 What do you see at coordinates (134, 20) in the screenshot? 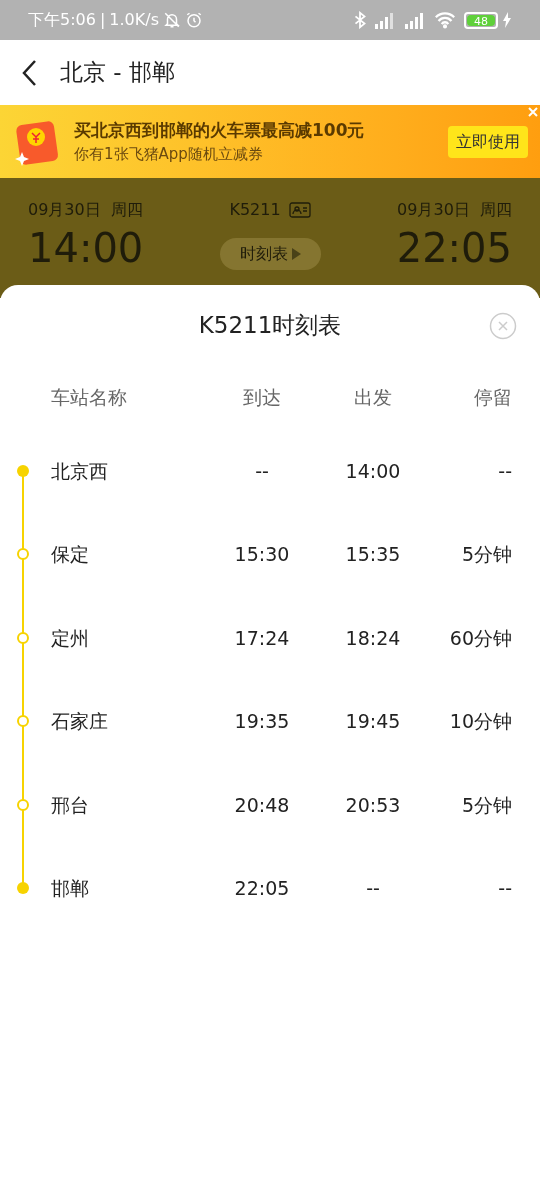
I see `network-speed: 1.0K/s` at bounding box center [134, 20].